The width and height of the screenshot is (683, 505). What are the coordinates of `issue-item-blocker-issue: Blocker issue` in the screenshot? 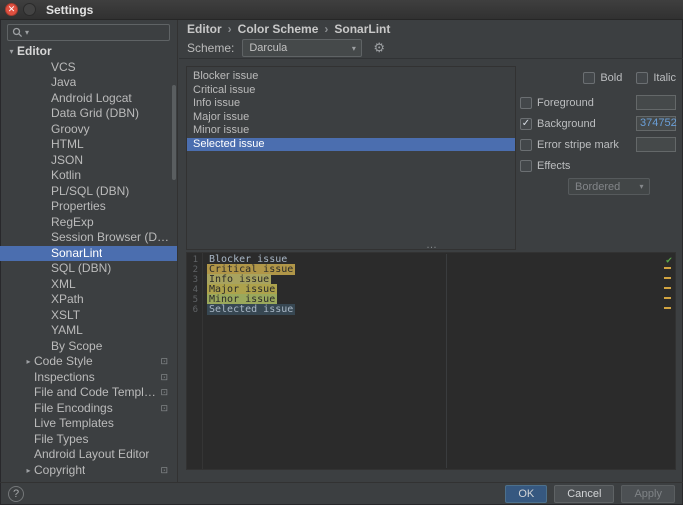 It's located at (351, 77).